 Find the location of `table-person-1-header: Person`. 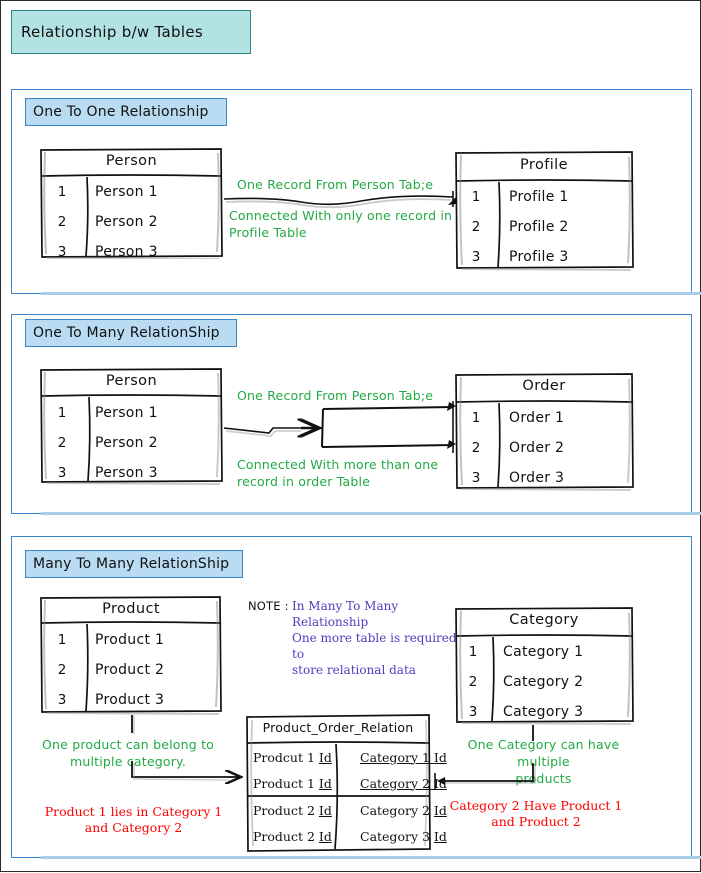

table-person-1-header: Person is located at coordinates (131, 161).